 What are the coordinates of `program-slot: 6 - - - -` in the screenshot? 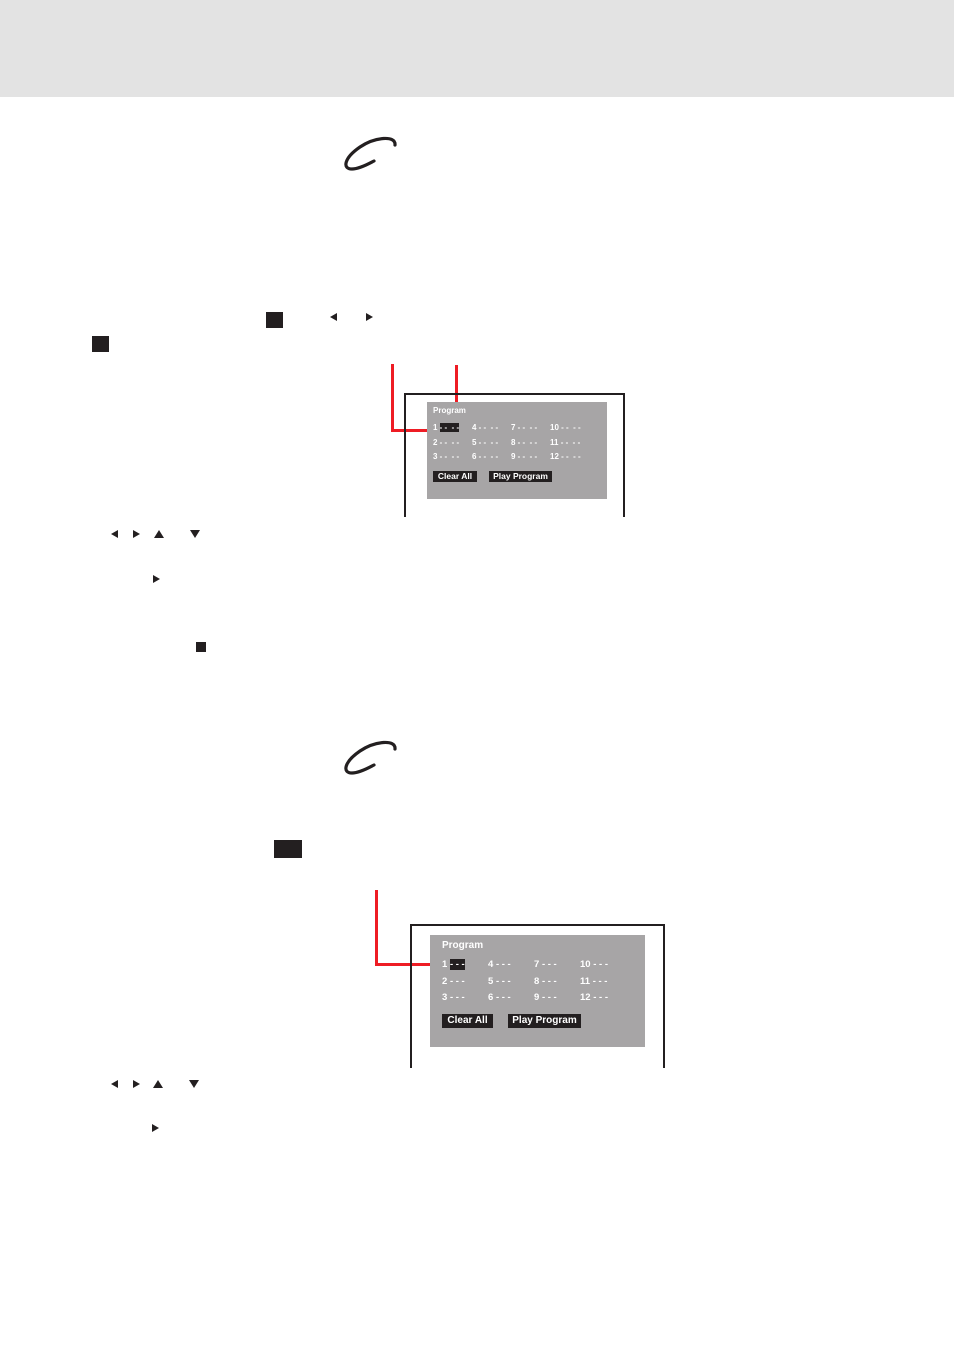 It's located at (485, 456).